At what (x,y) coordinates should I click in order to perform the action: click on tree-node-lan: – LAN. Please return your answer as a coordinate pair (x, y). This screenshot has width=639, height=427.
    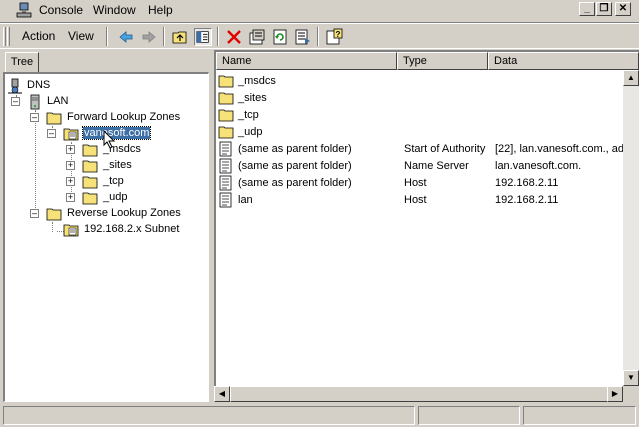
    Looking at the image, I should click on (51, 102).